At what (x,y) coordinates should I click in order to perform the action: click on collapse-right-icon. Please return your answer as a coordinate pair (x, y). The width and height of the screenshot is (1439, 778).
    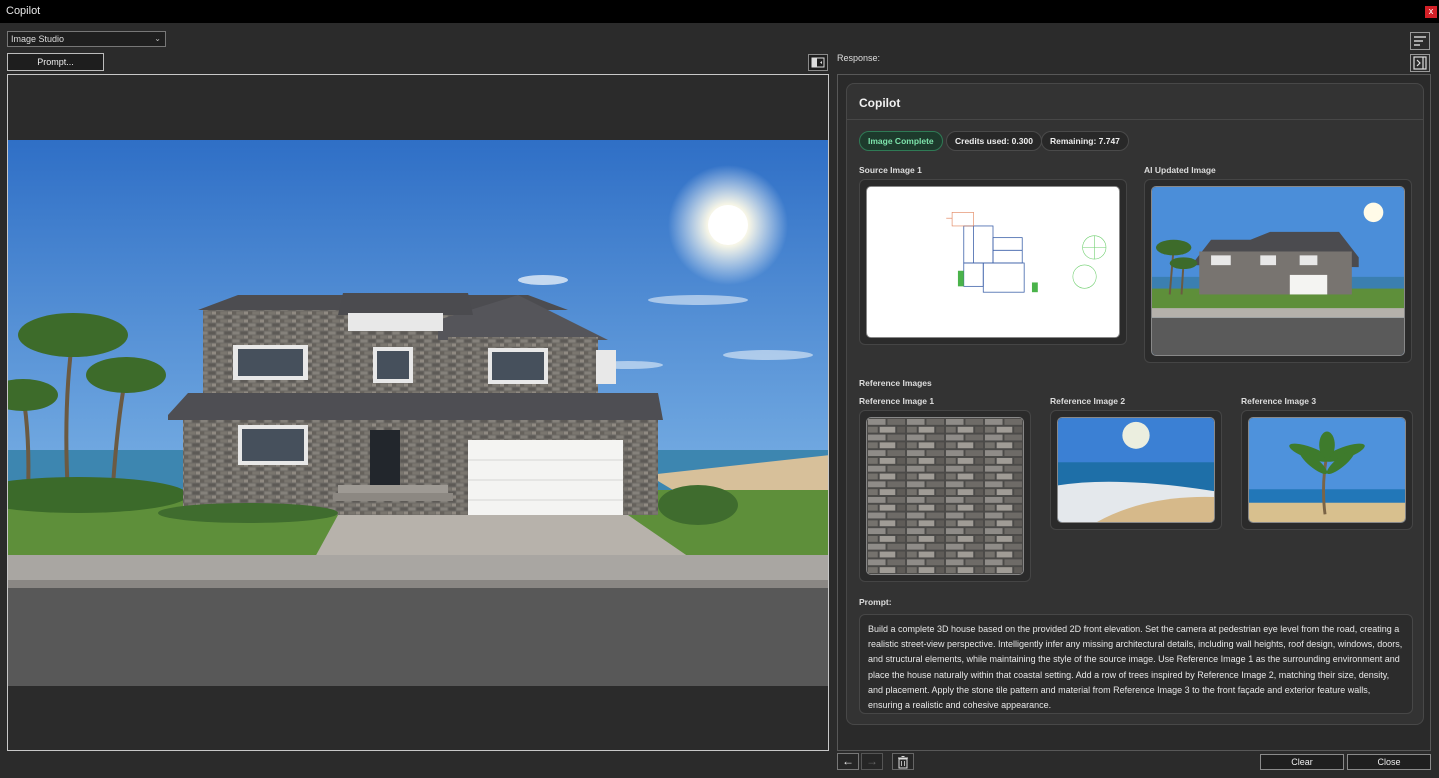
    Looking at the image, I should click on (1420, 63).